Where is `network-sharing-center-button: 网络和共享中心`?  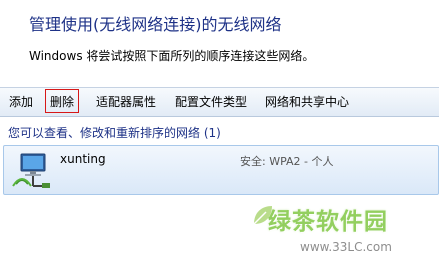 network-sharing-center-button: 网络和共享中心 is located at coordinates (307, 102).